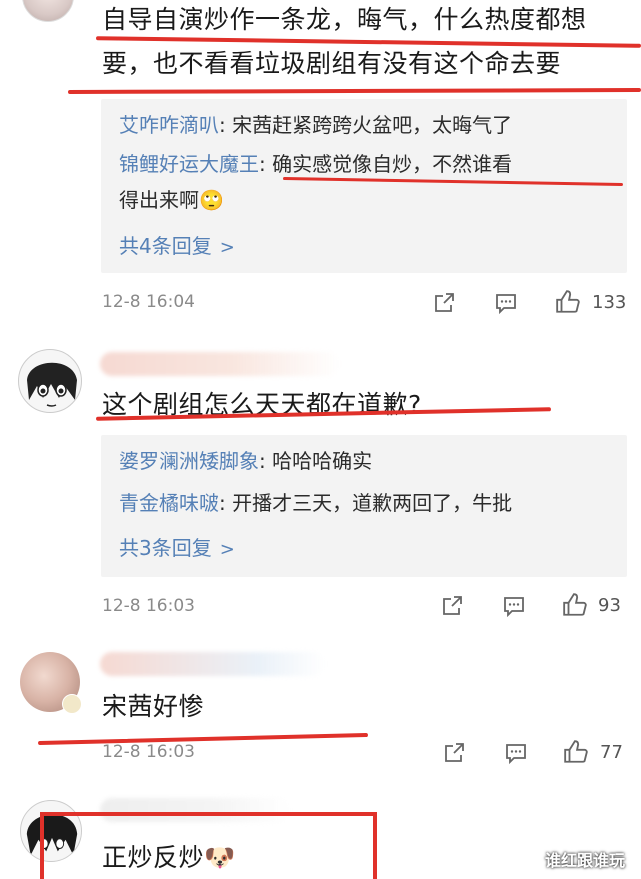 The image size is (641, 879). Describe the element at coordinates (316, 461) in the screenshot. I see `reply-text: : 哈哈哈确实` at that location.